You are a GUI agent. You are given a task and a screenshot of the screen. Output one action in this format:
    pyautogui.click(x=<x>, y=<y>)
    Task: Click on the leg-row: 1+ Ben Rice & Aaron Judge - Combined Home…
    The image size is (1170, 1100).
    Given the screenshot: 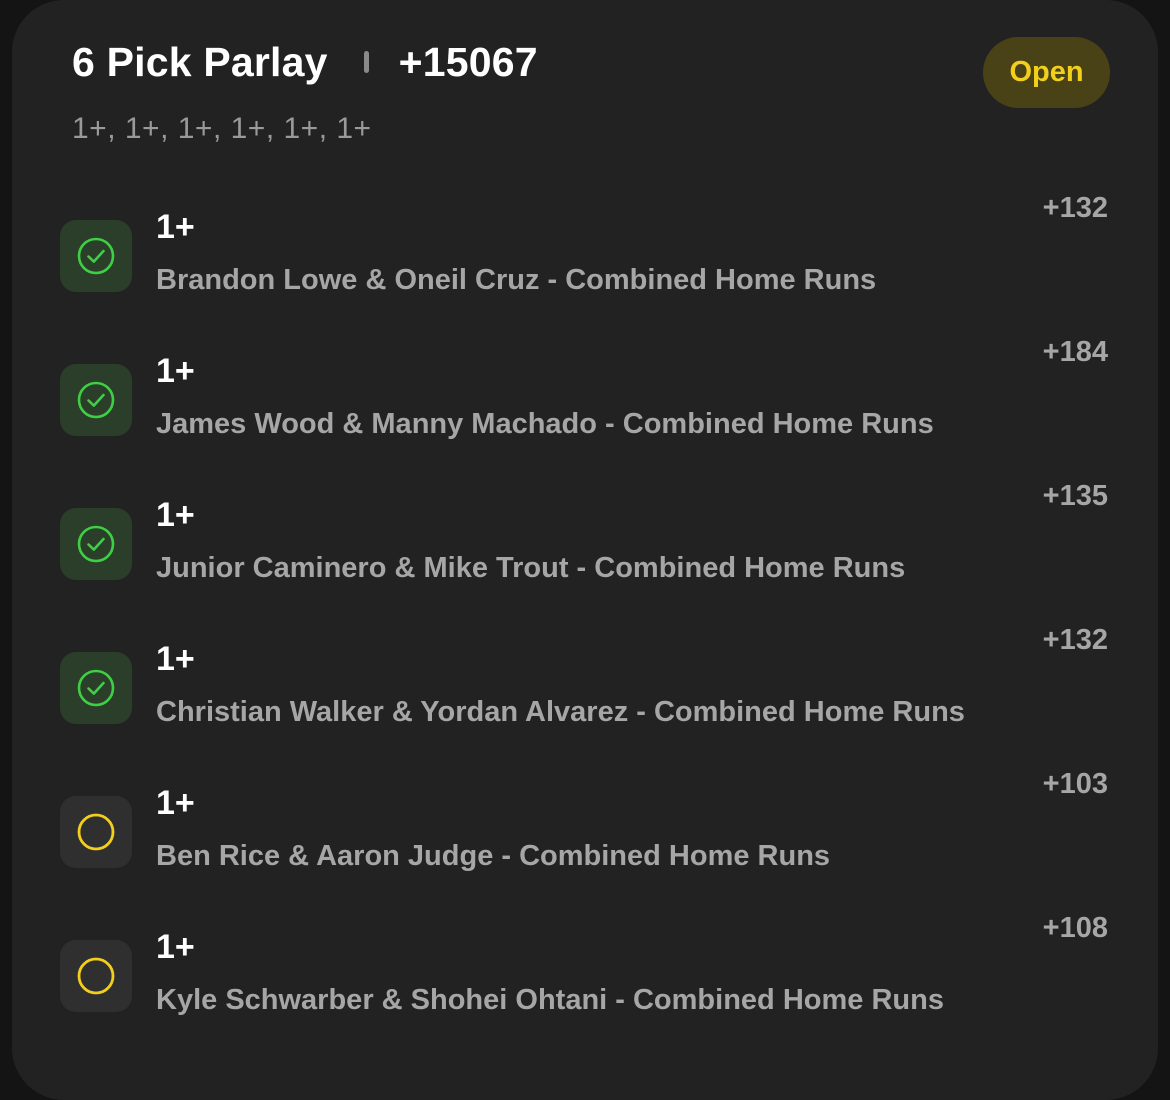 What is the action you would take?
    pyautogui.click(x=585, y=826)
    